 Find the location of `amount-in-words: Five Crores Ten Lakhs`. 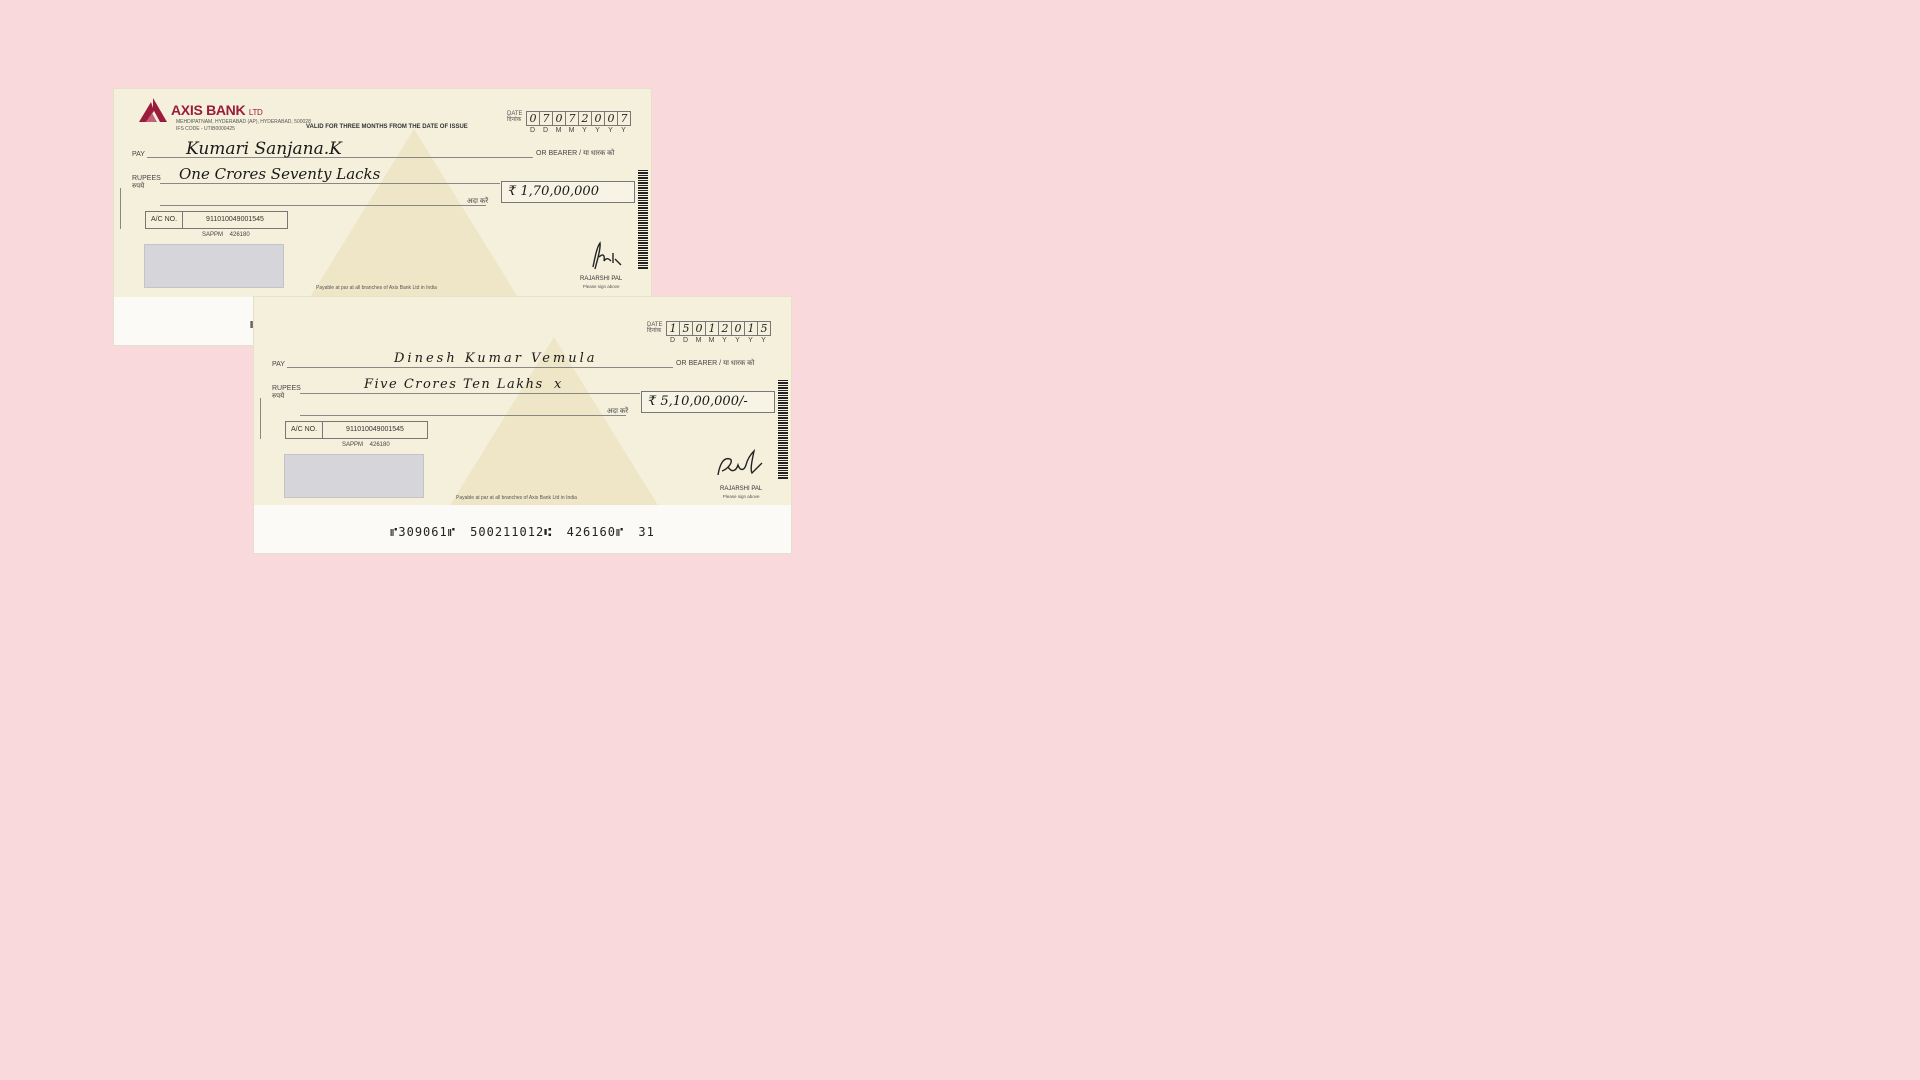

amount-in-words: Five Crores Ten Lakhs is located at coordinates (454, 384).